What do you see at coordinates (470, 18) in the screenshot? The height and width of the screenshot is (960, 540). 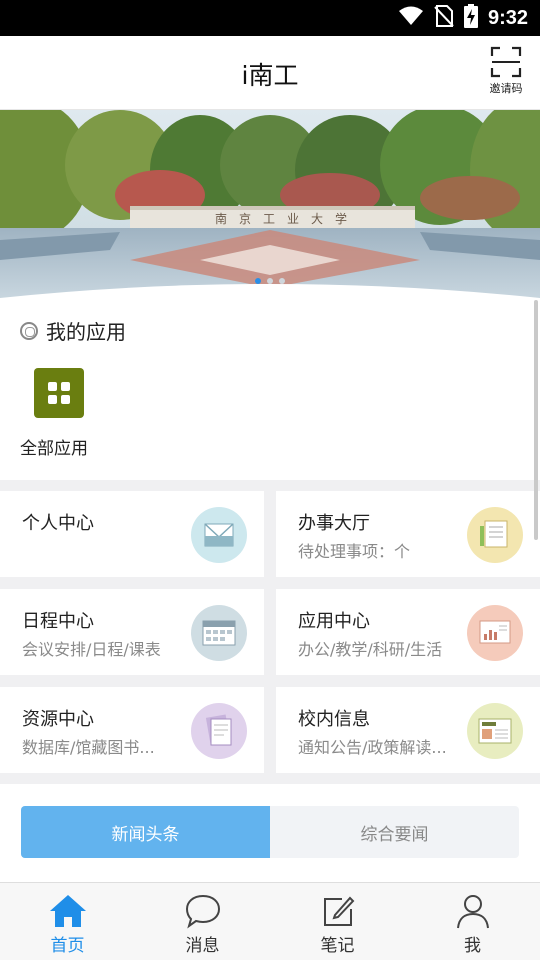 I see `battery-charging-icon` at bounding box center [470, 18].